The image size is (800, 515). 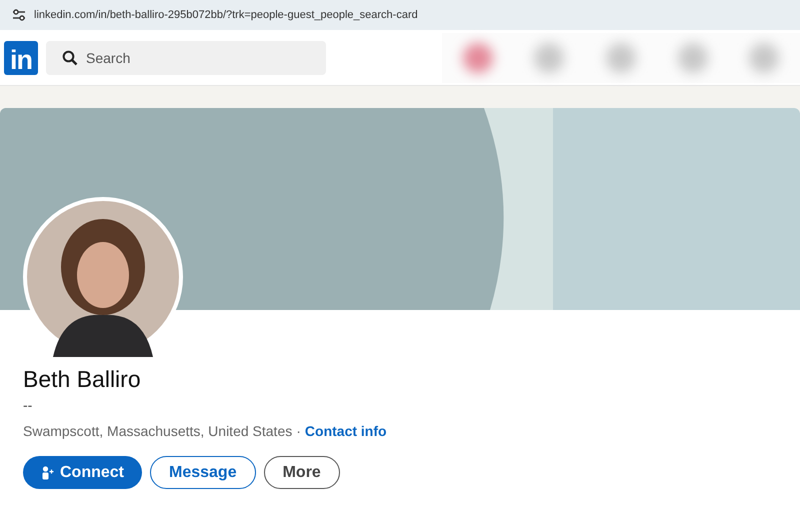 I want to click on action-button: More, so click(x=302, y=472).